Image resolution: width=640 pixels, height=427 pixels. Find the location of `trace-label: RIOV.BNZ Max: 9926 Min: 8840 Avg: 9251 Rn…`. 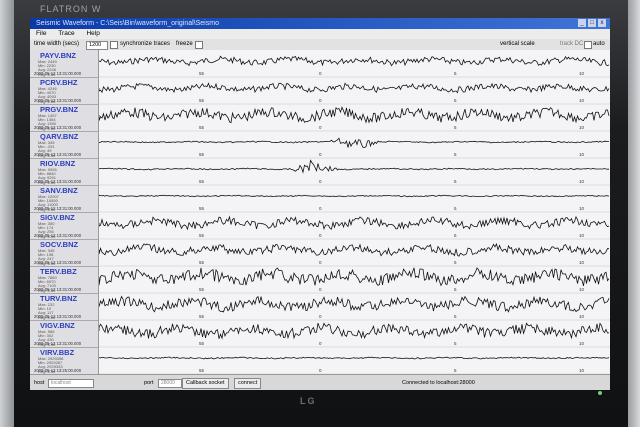

trace-label: RIOV.BNZ Max: 9926 Min: 8840 Avg: 9251 Rn… is located at coordinates (64, 172).